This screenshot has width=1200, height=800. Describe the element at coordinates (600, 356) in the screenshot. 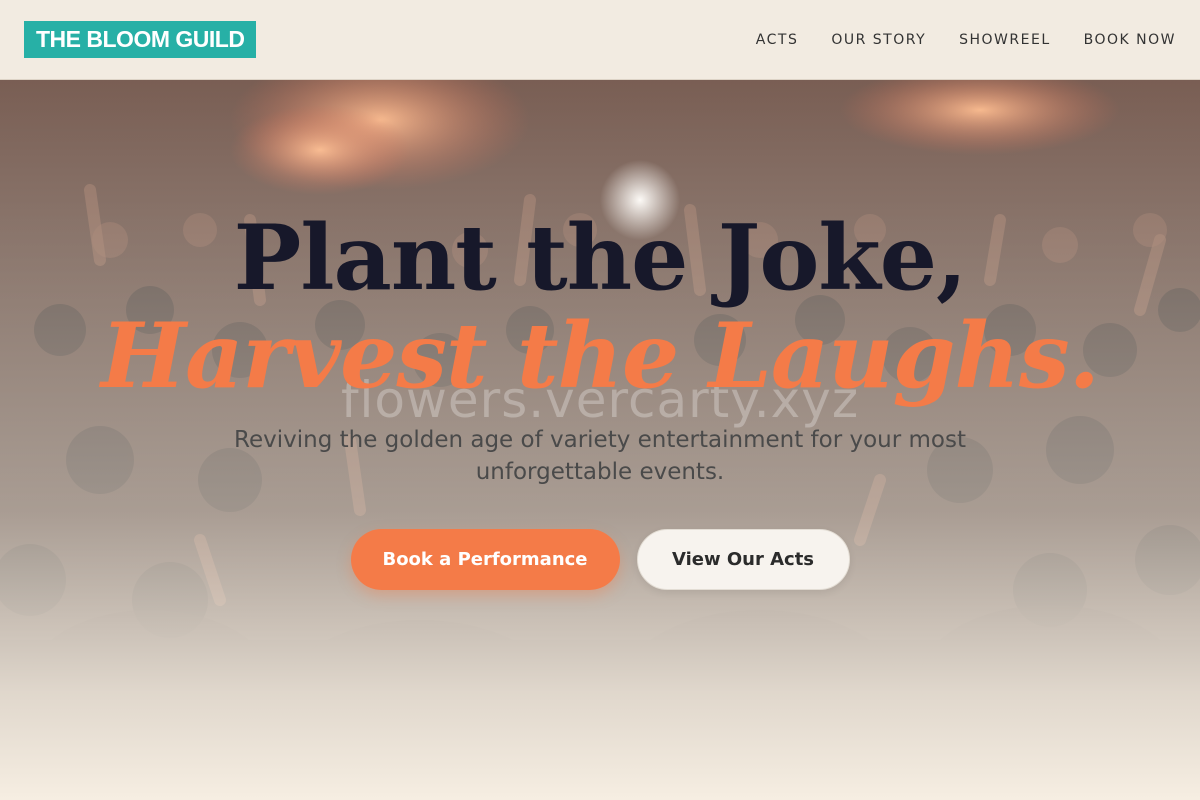

I see `headline-line-2: Harvest the Laughs.` at that location.